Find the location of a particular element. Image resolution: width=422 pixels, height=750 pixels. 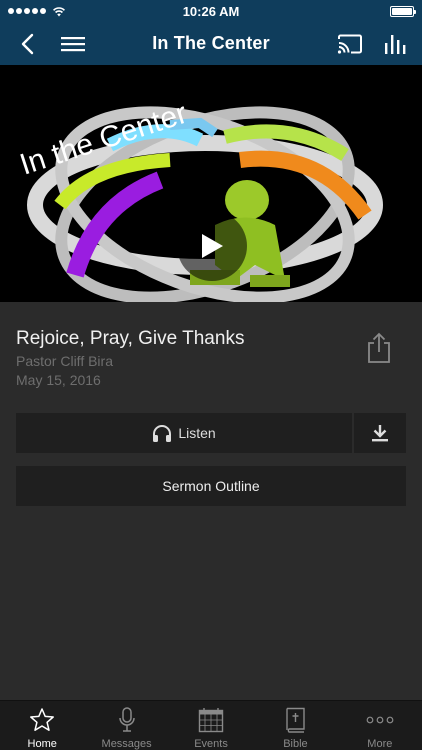

chevron-left-icon is located at coordinates (27, 43).